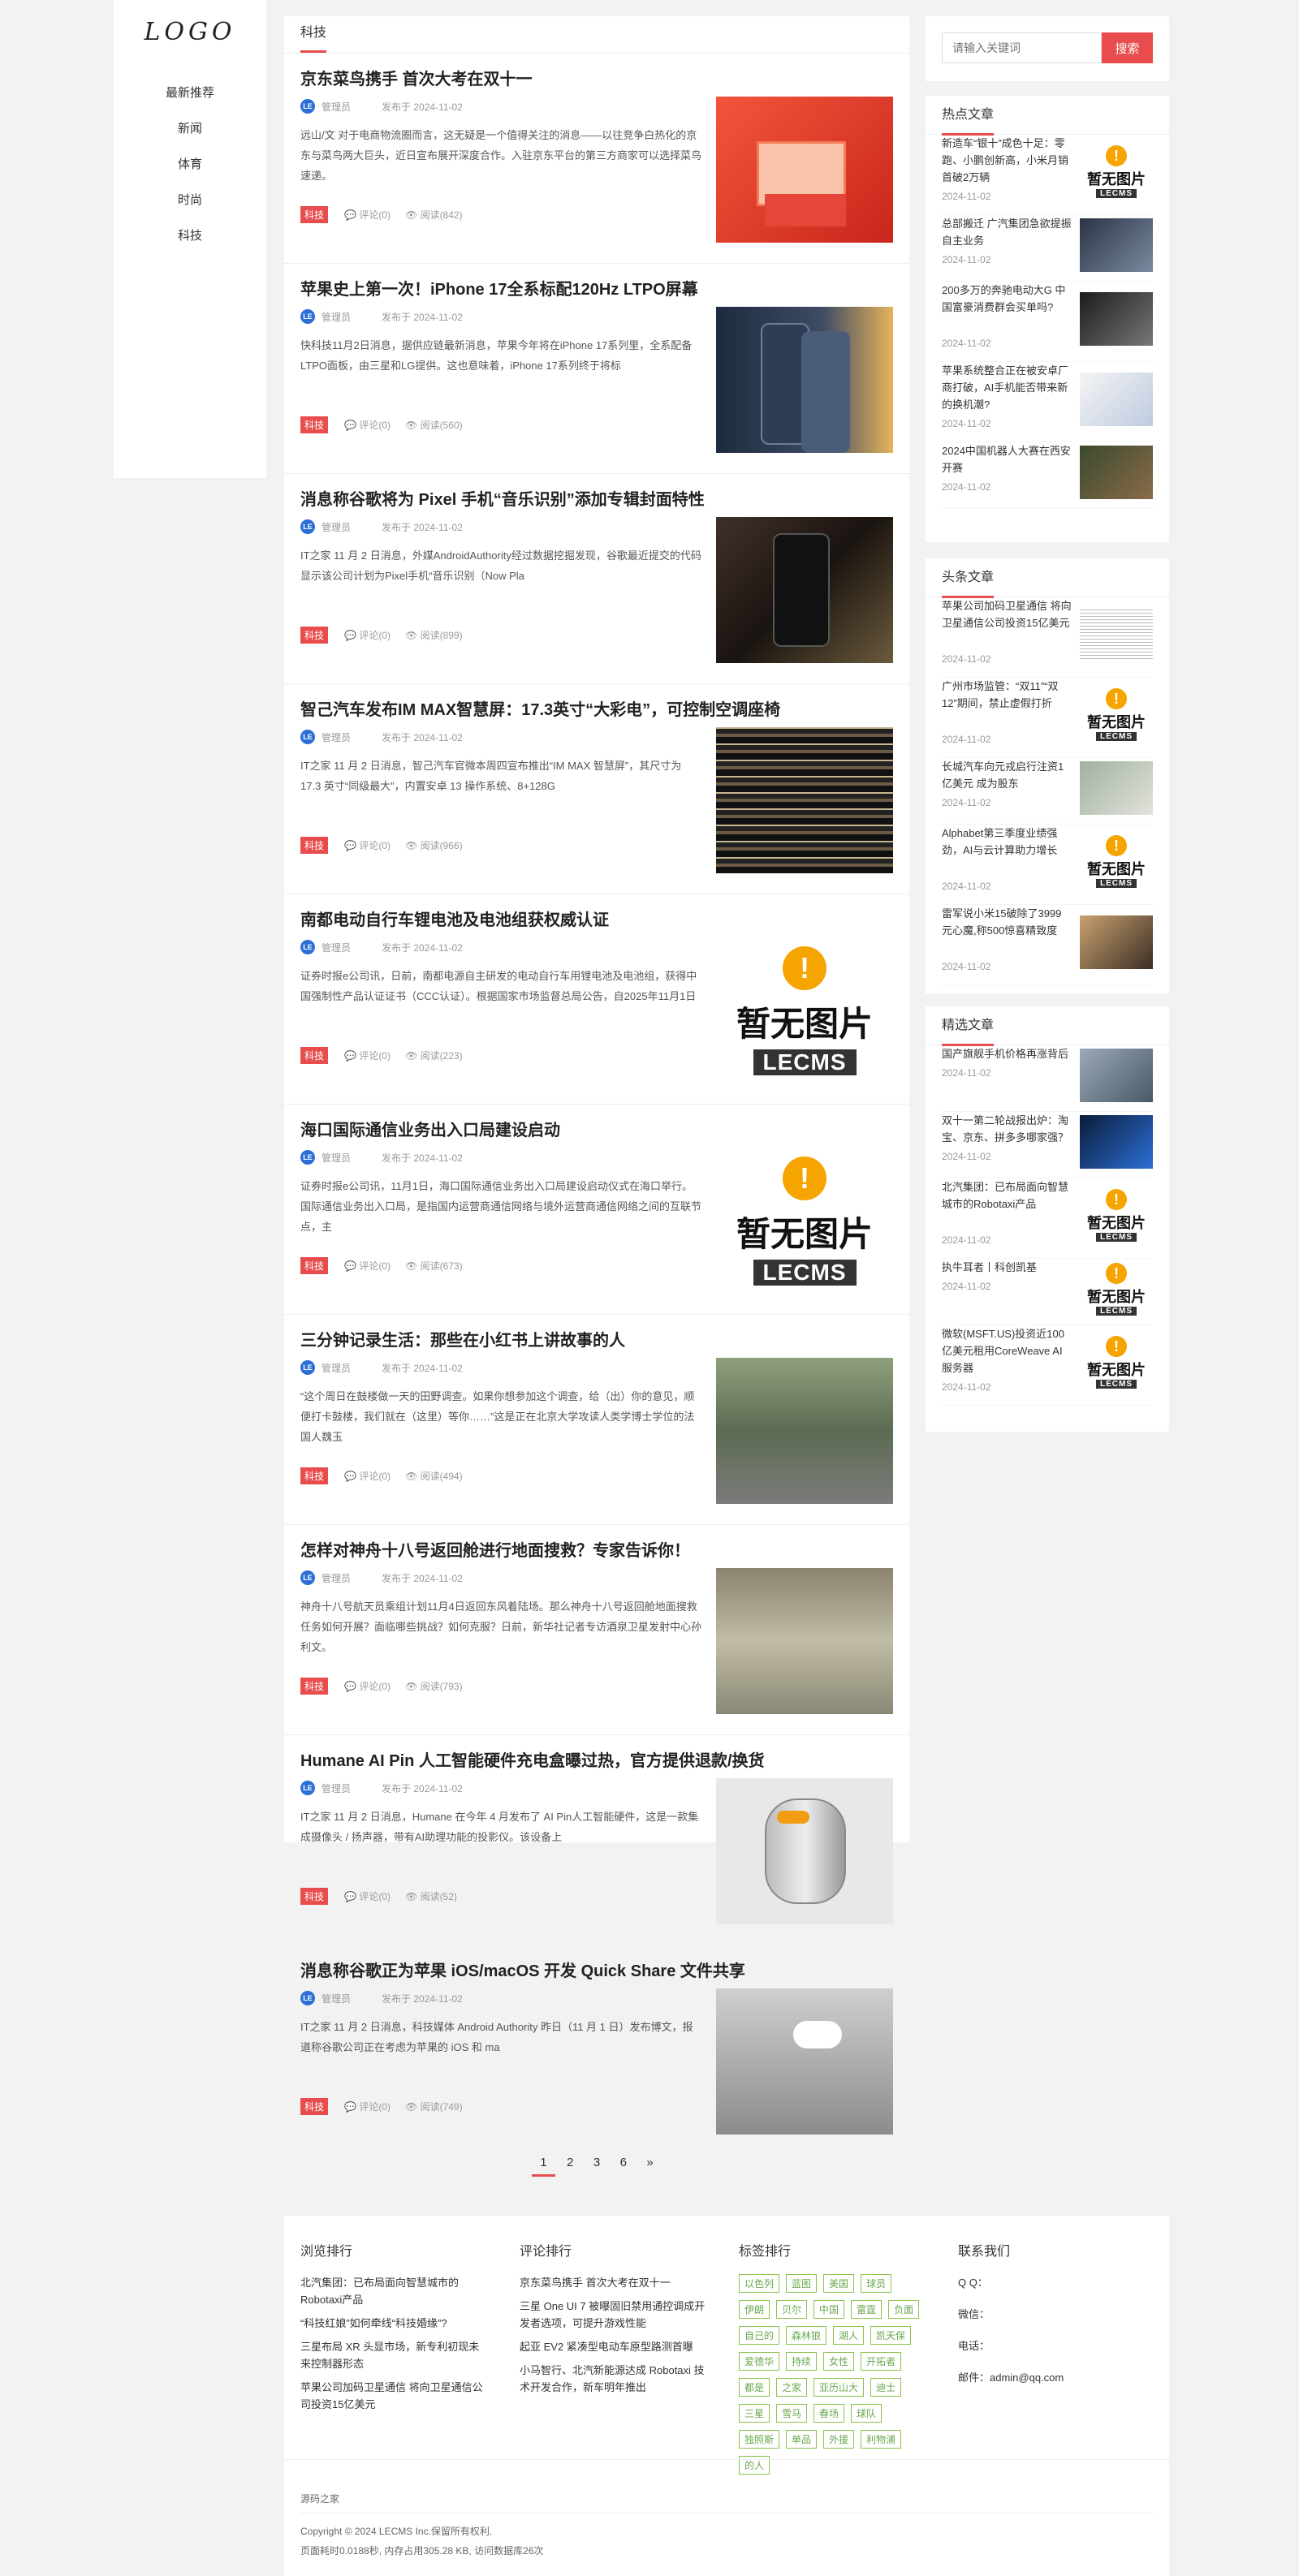 The height and width of the screenshot is (2576, 1299). What do you see at coordinates (802, 2439) in the screenshot?
I see `tag-link: 单品` at bounding box center [802, 2439].